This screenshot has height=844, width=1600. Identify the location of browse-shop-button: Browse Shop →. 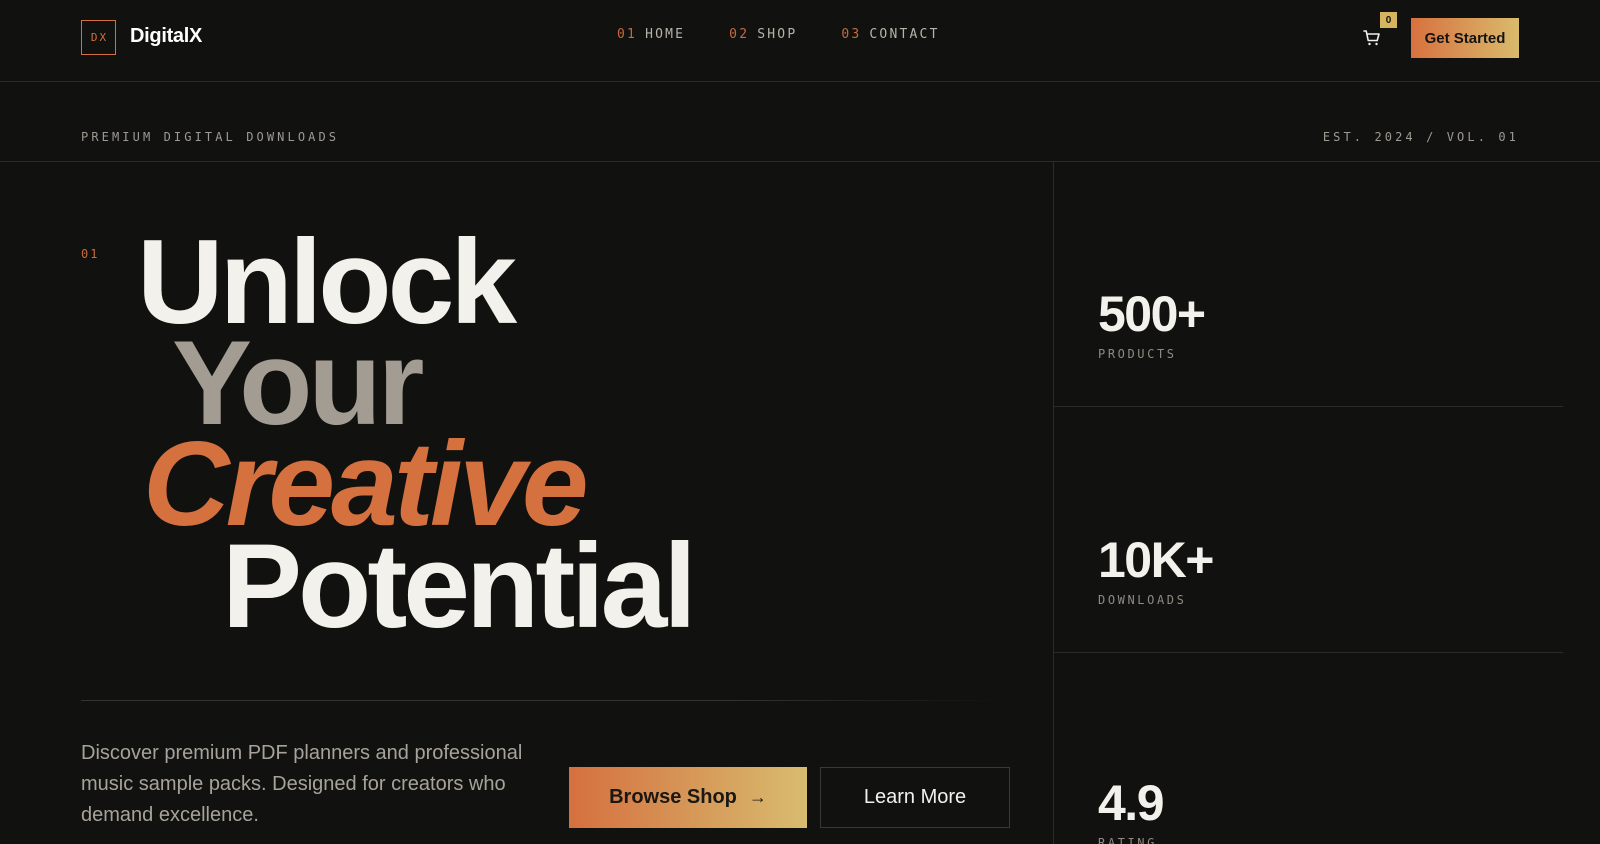
(688, 797).